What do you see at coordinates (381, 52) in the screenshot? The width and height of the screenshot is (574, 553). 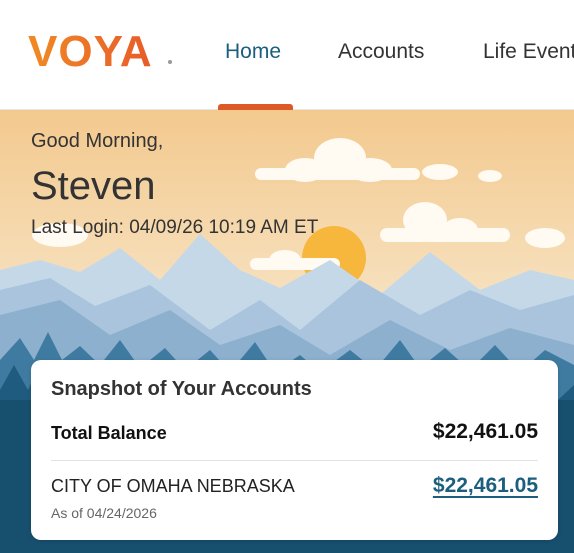 I see `nav-accounts: Accounts` at bounding box center [381, 52].